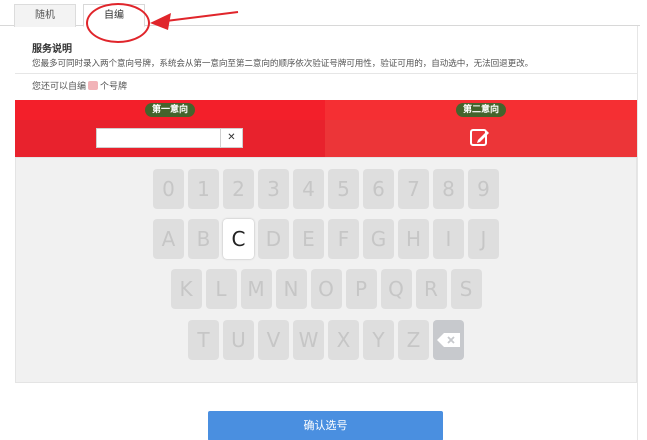 The image size is (647, 440). I want to click on key-q: Q, so click(396, 289).